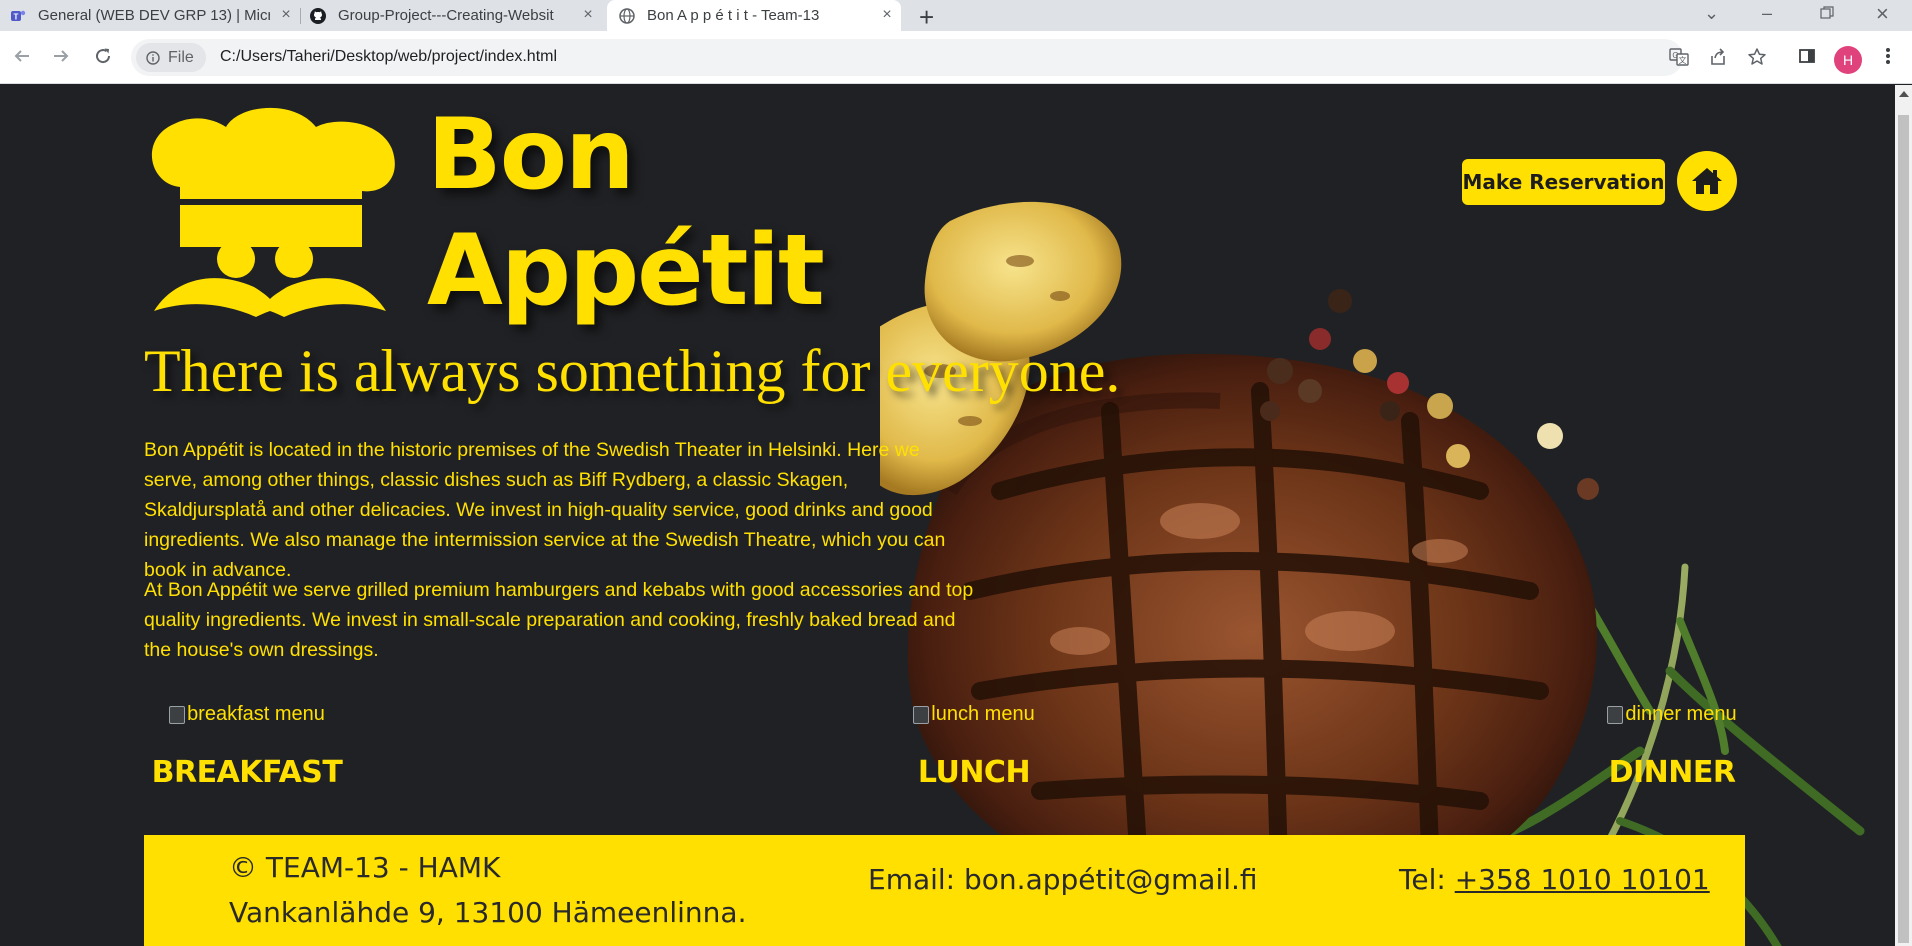 Image resolution: width=1912 pixels, height=946 pixels. What do you see at coordinates (273, 212) in the screenshot?
I see `chef-hat-logo` at bounding box center [273, 212].